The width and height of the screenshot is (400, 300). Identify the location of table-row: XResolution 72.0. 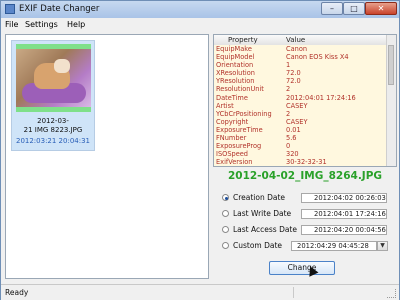
(301, 73).